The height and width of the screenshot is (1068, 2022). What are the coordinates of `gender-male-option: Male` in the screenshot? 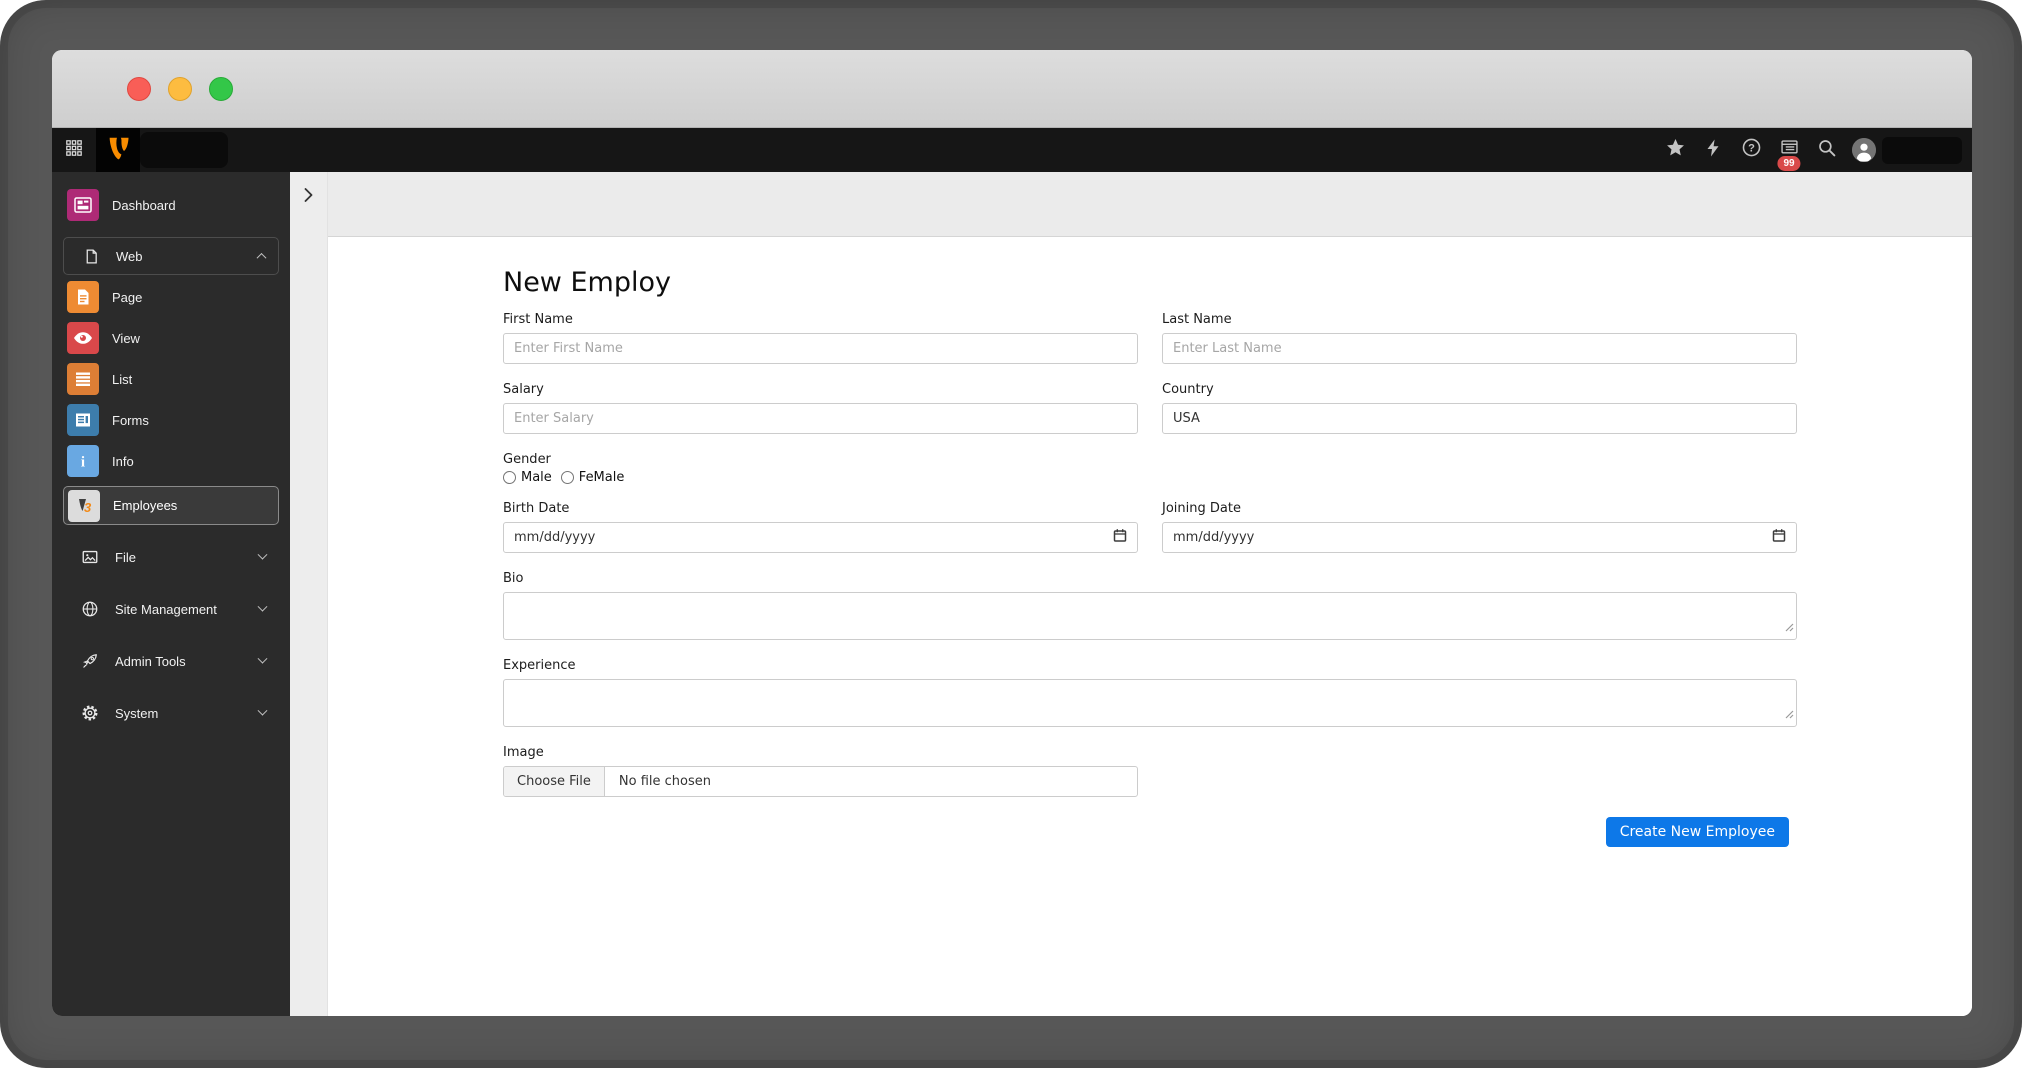 It's located at (527, 477).